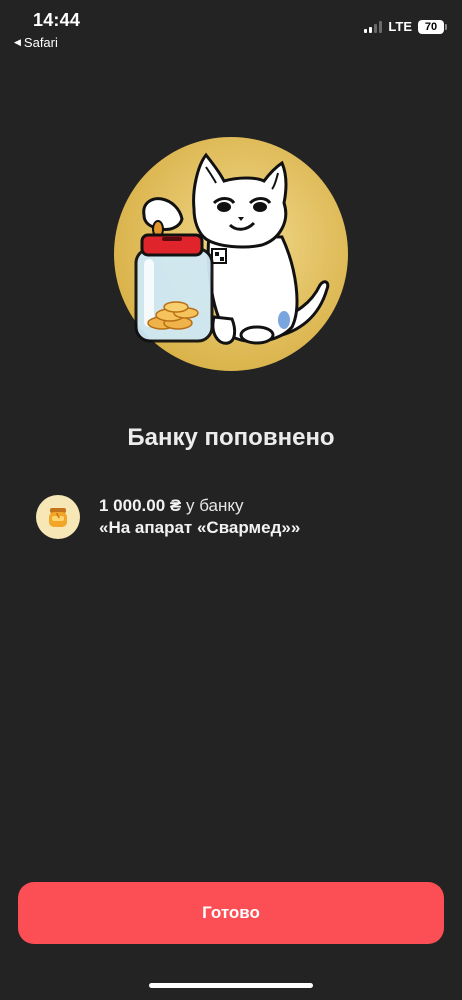 The width and height of the screenshot is (462, 1000). Describe the element at coordinates (57, 20) in the screenshot. I see `status-time: 14:44` at that location.